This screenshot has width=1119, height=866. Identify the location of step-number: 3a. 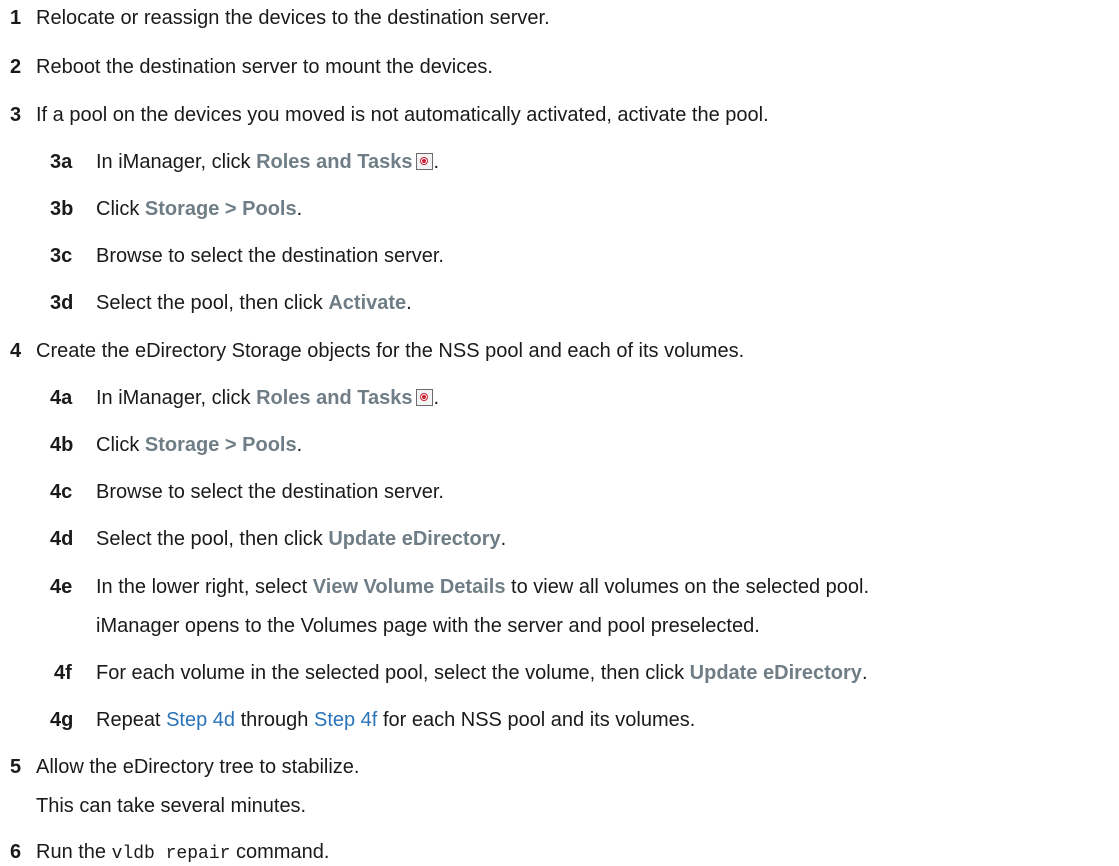
(61, 162).